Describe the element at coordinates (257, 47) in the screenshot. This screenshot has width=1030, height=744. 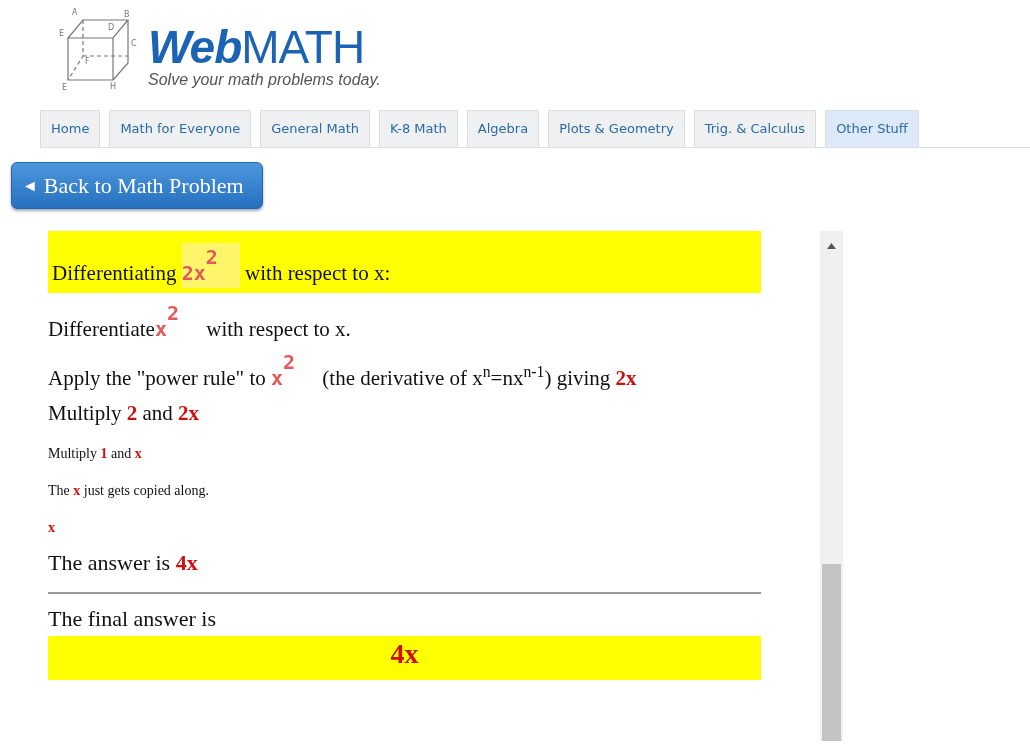
I see `logo-title: WebMATH` at that location.